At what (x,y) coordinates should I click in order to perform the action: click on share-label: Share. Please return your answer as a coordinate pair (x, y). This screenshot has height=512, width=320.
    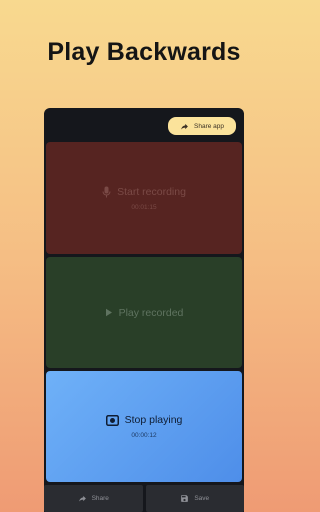
    Looking at the image, I should click on (100, 498).